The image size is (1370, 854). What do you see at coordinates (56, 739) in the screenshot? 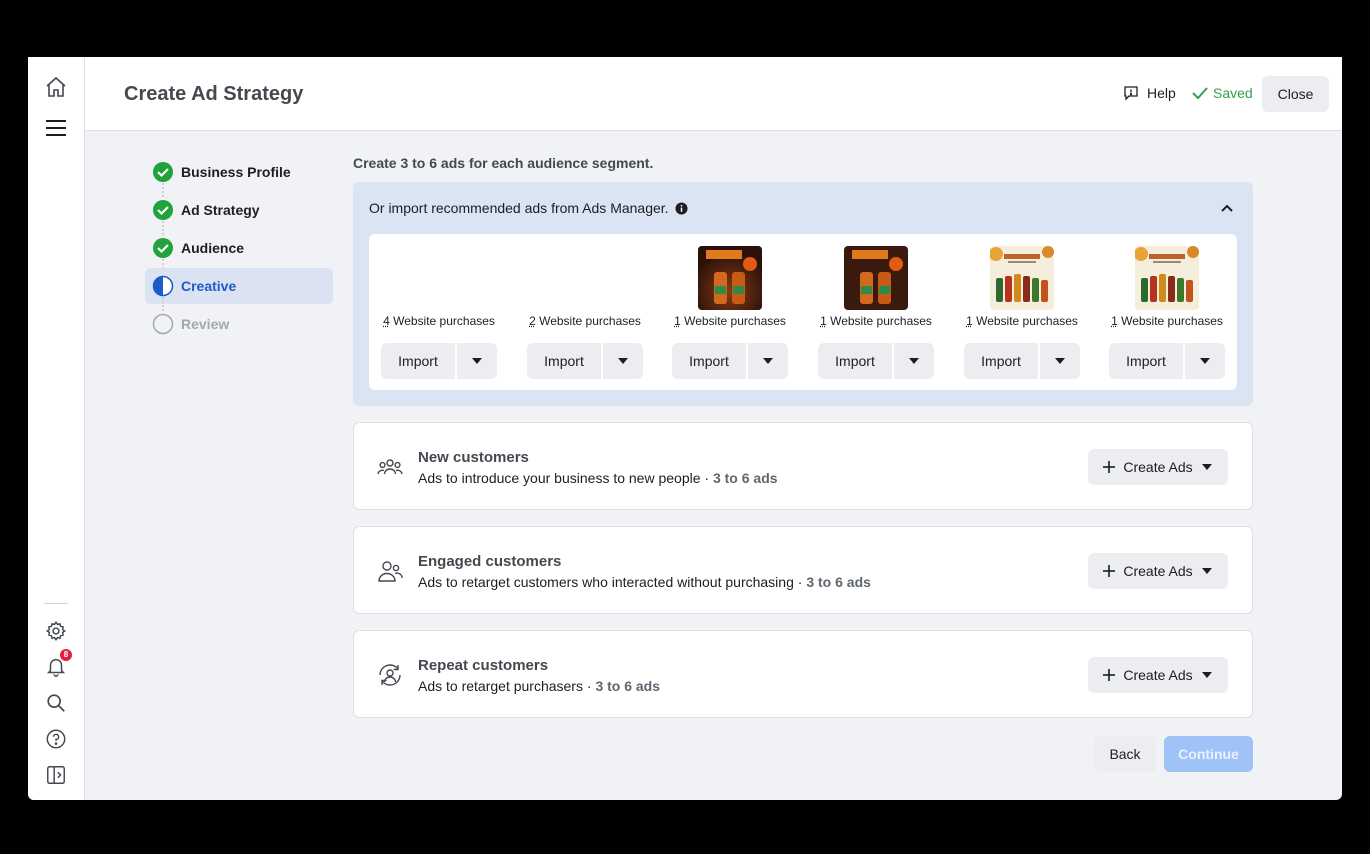
I see `question-icon` at bounding box center [56, 739].